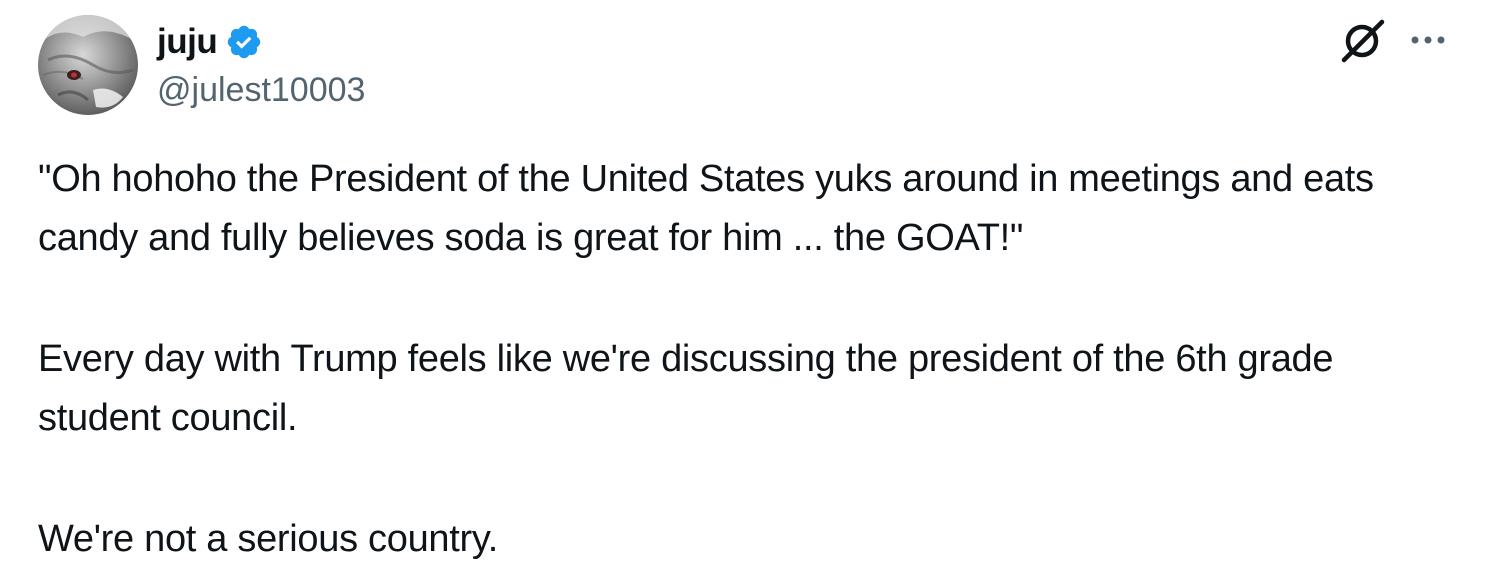  What do you see at coordinates (261, 90) in the screenshot?
I see `author-handle: @julest10003` at bounding box center [261, 90].